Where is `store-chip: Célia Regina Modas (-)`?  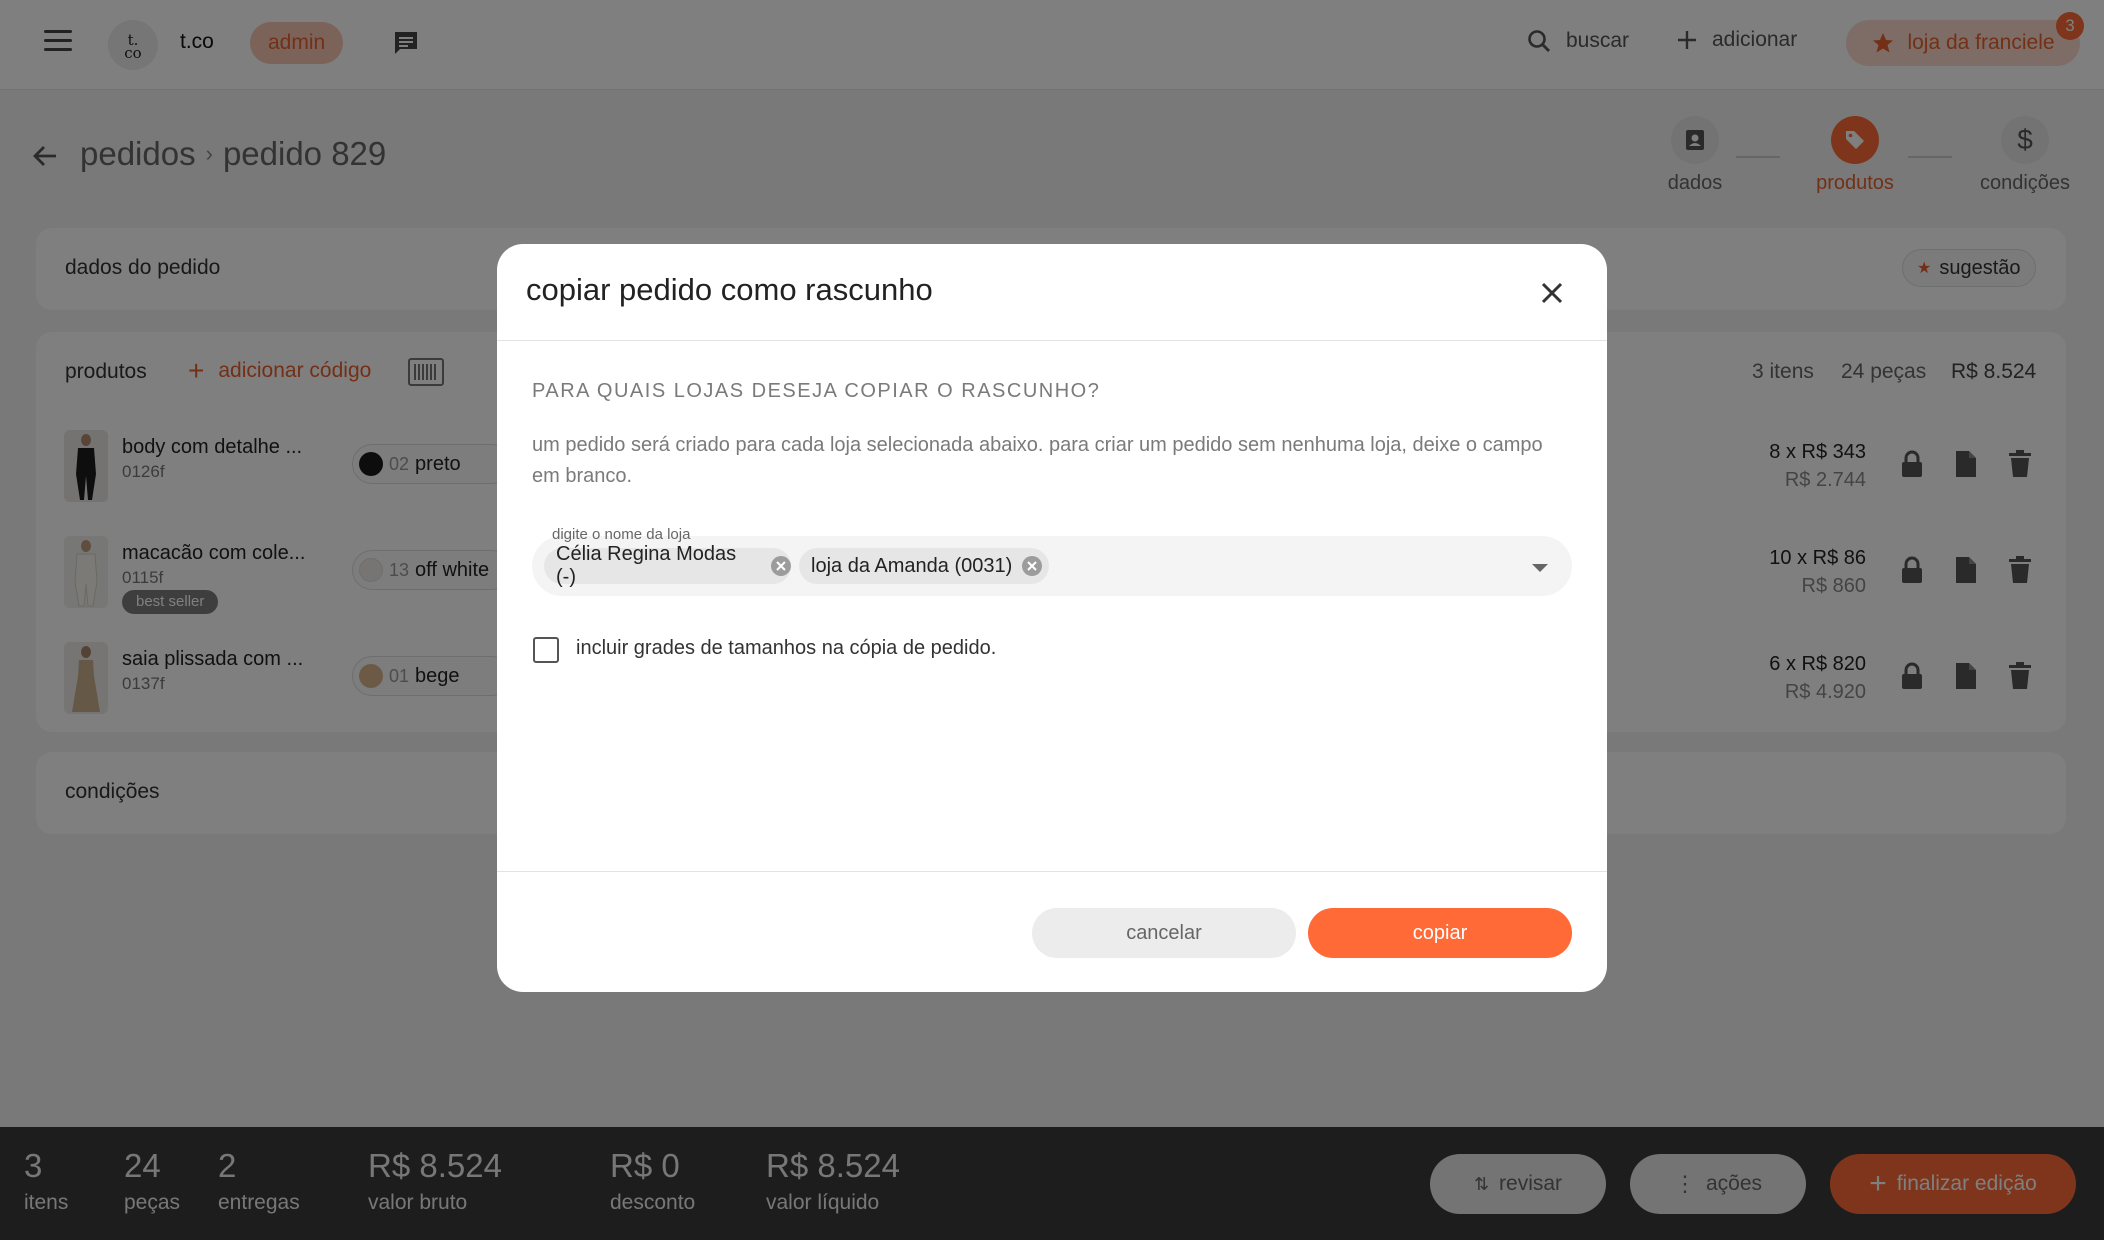 store-chip: Célia Regina Modas (-) is located at coordinates (667, 565).